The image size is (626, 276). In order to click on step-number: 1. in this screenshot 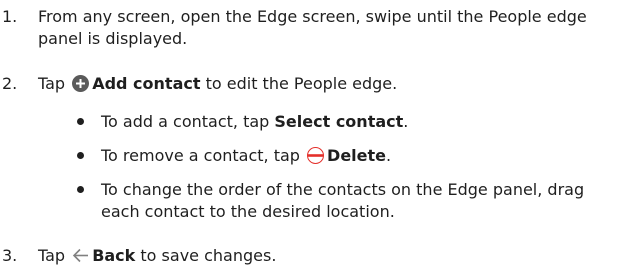, I will do `click(10, 16)`.